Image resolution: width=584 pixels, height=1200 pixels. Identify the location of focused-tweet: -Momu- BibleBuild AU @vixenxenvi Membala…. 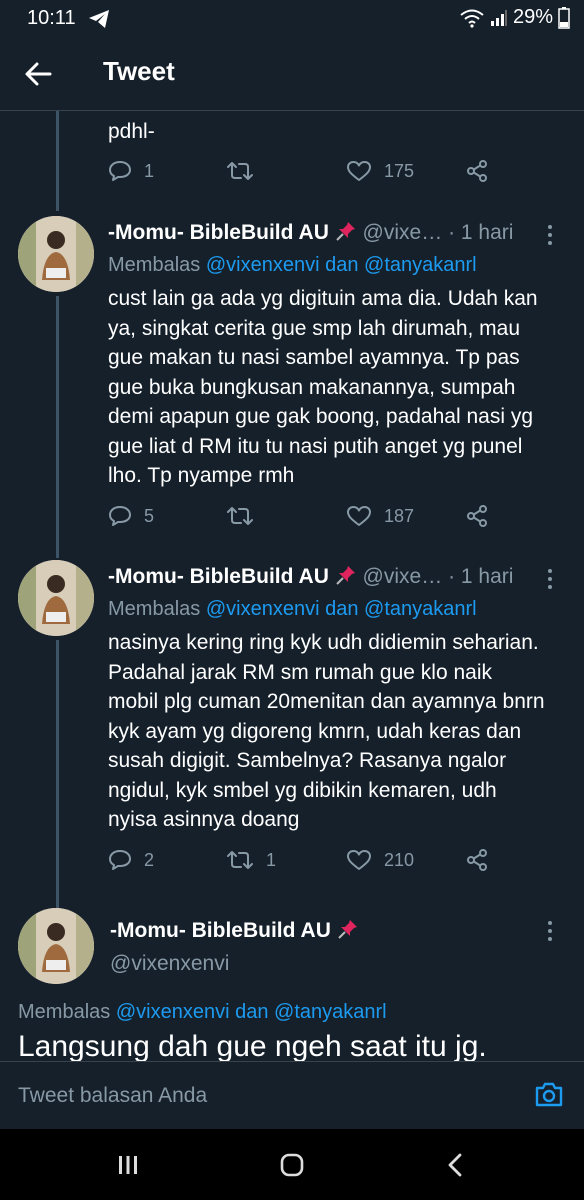
(292, 983).